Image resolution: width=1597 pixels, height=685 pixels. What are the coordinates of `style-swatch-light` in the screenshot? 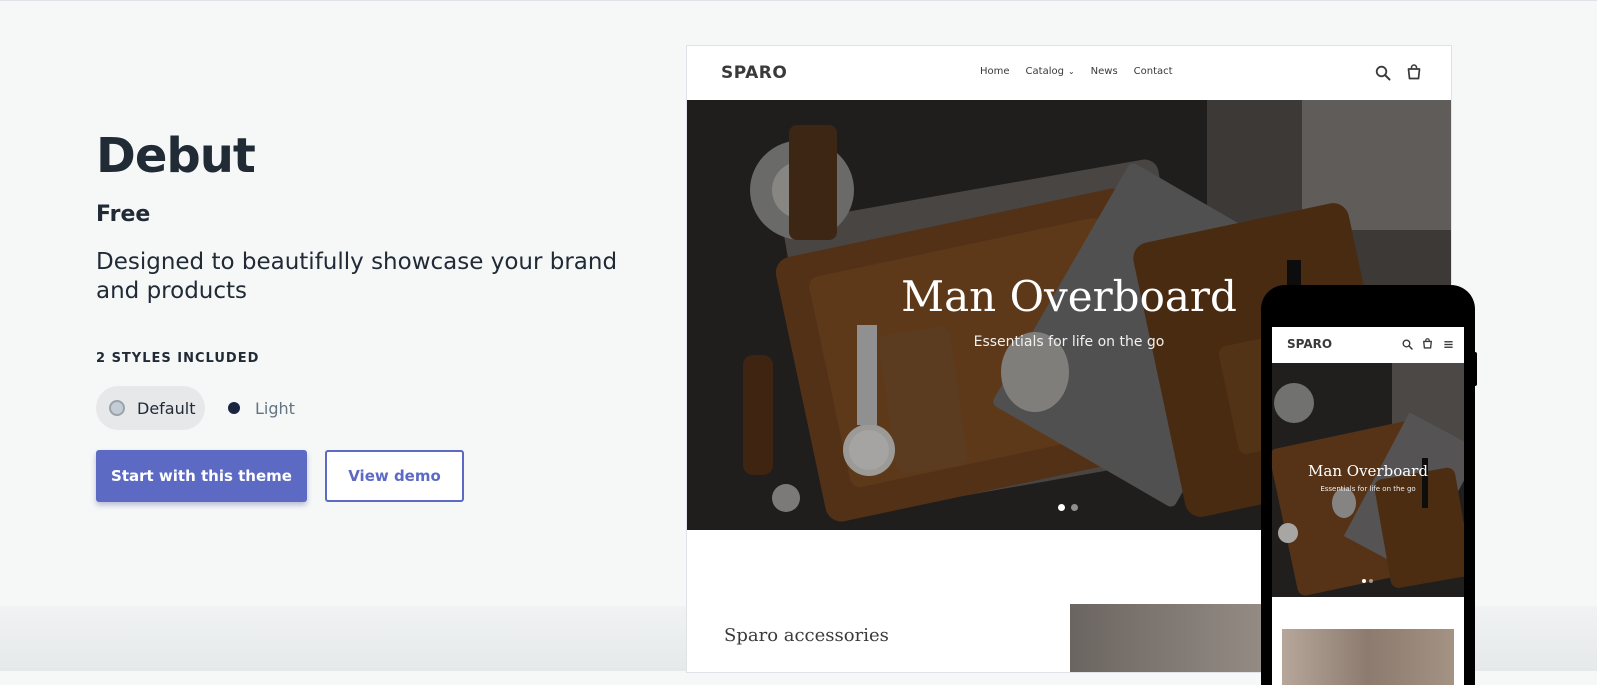 It's located at (234, 408).